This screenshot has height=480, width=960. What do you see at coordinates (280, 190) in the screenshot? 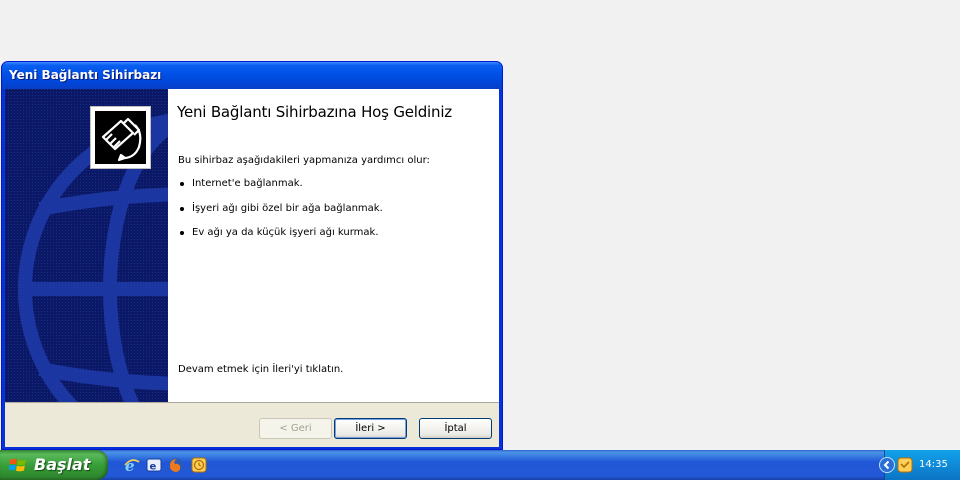
I see `list-item: Internet'e bağlanmak.` at bounding box center [280, 190].